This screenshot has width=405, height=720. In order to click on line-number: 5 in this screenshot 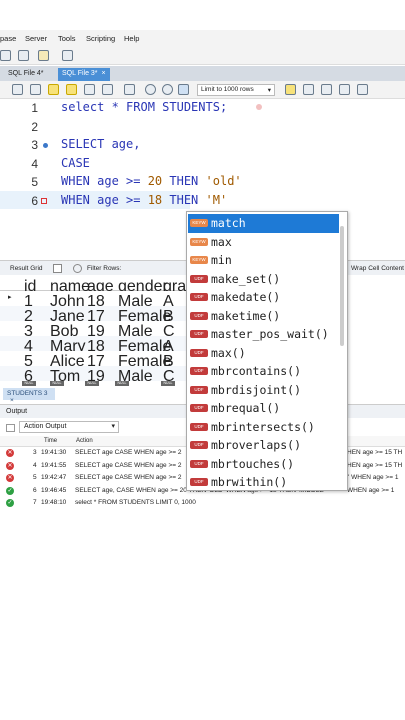, I will do `click(34, 182)`.